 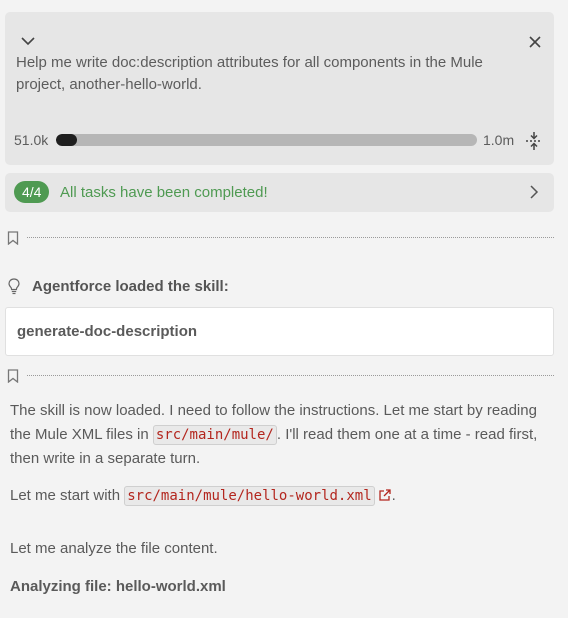 What do you see at coordinates (534, 141) in the screenshot?
I see `compress-icon` at bounding box center [534, 141].